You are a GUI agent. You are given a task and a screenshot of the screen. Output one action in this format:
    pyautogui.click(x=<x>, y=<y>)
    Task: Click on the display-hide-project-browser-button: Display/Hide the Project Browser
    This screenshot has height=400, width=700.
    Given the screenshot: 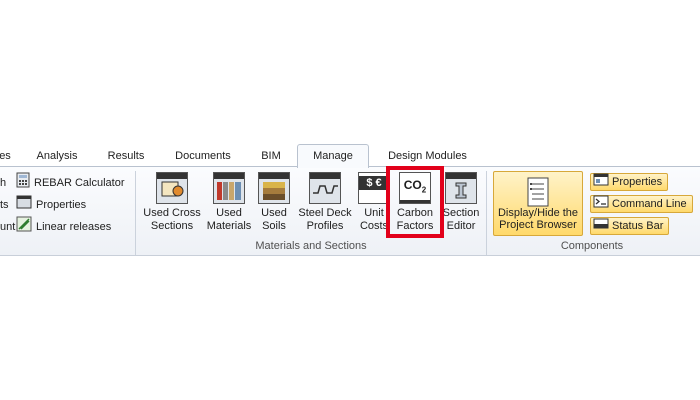 What is the action you would take?
    pyautogui.click(x=538, y=203)
    